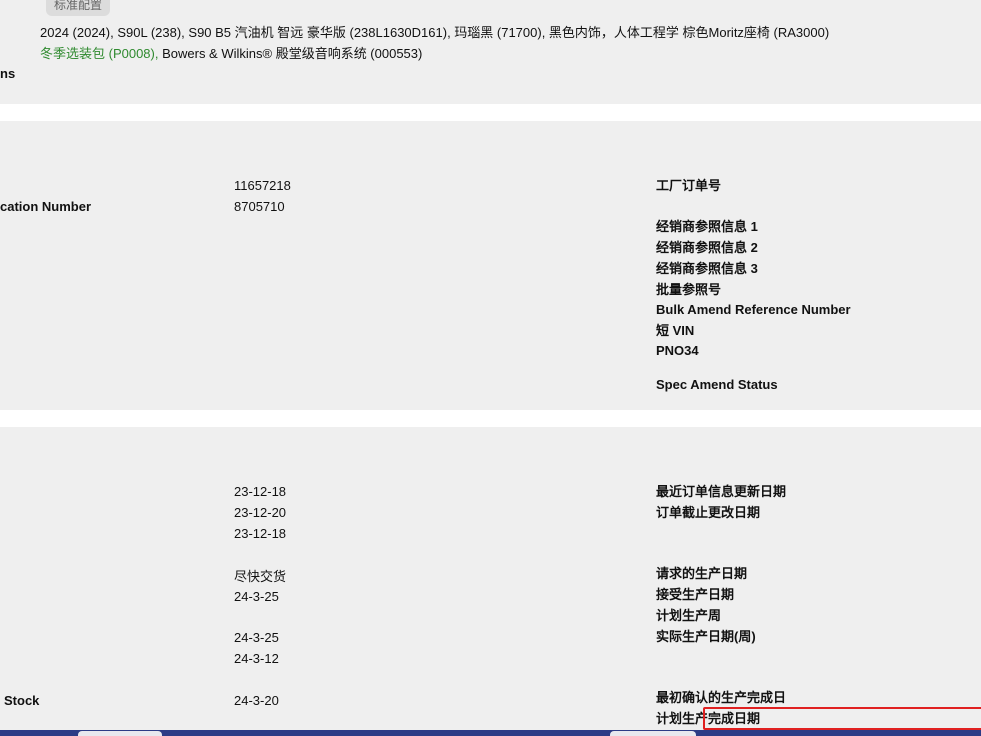 Image resolution: width=981 pixels, height=736 pixels. I want to click on bulk-amend-reference-label: Bulk Amend Reference Number, so click(753, 309).